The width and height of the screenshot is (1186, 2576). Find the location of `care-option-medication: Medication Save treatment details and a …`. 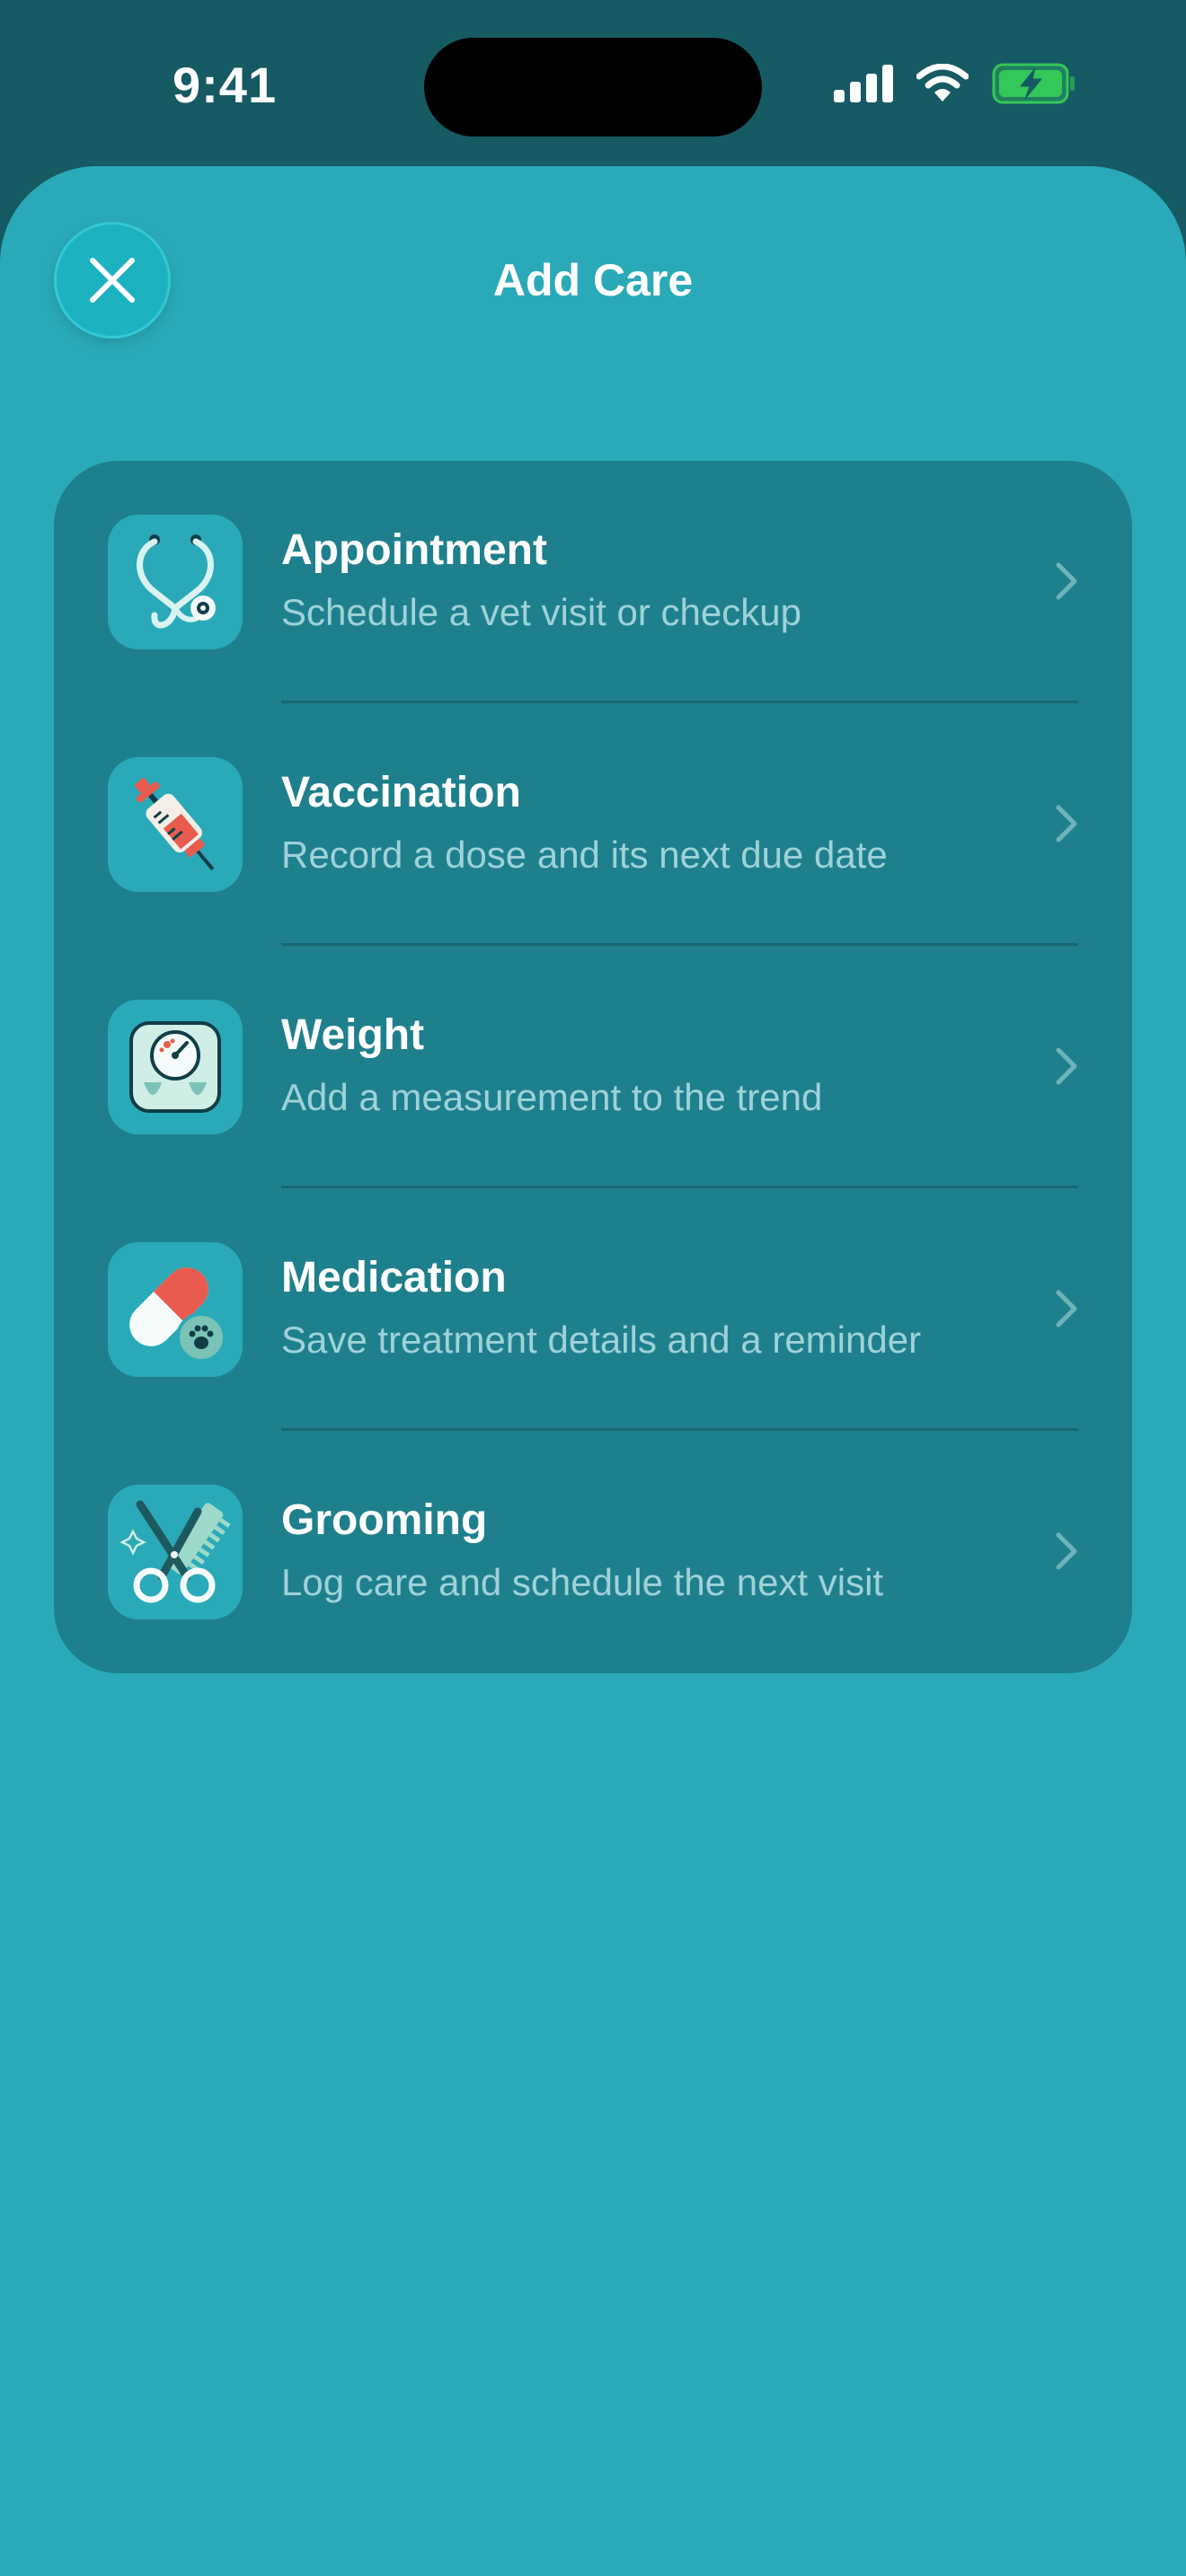

care-option-medication: Medication Save treatment details and a … is located at coordinates (593, 1309).